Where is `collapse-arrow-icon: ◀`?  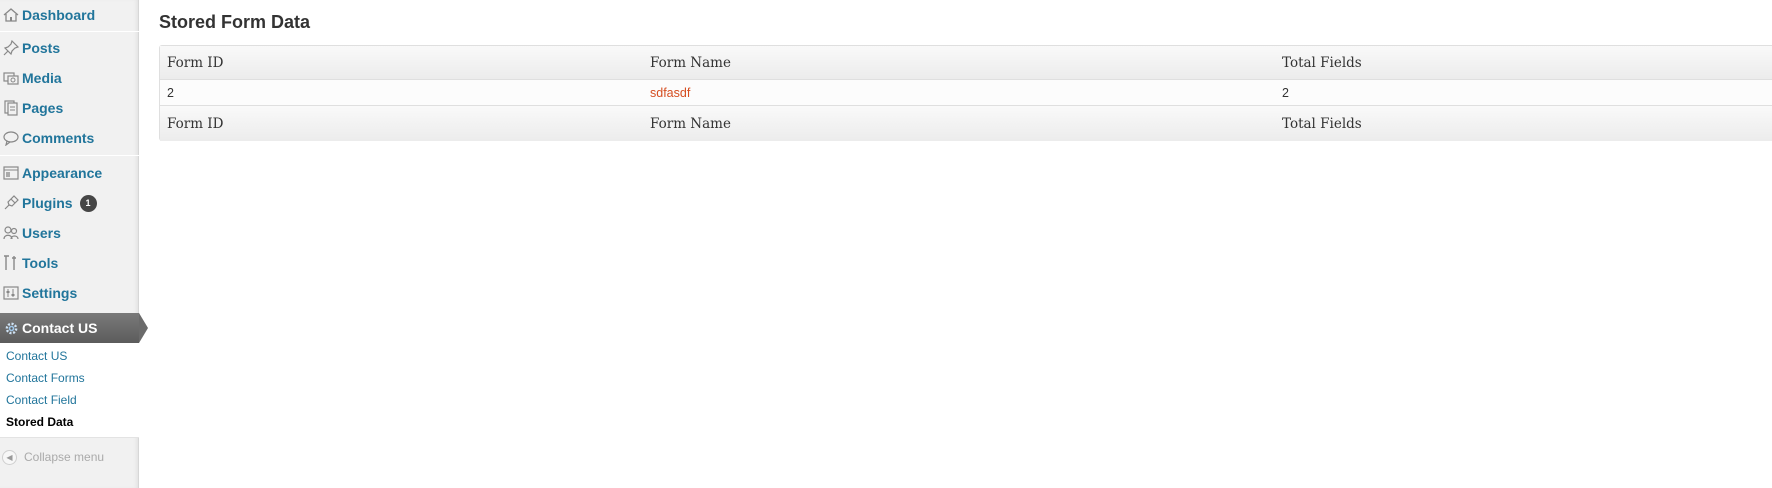 collapse-arrow-icon: ◀ is located at coordinates (9, 457).